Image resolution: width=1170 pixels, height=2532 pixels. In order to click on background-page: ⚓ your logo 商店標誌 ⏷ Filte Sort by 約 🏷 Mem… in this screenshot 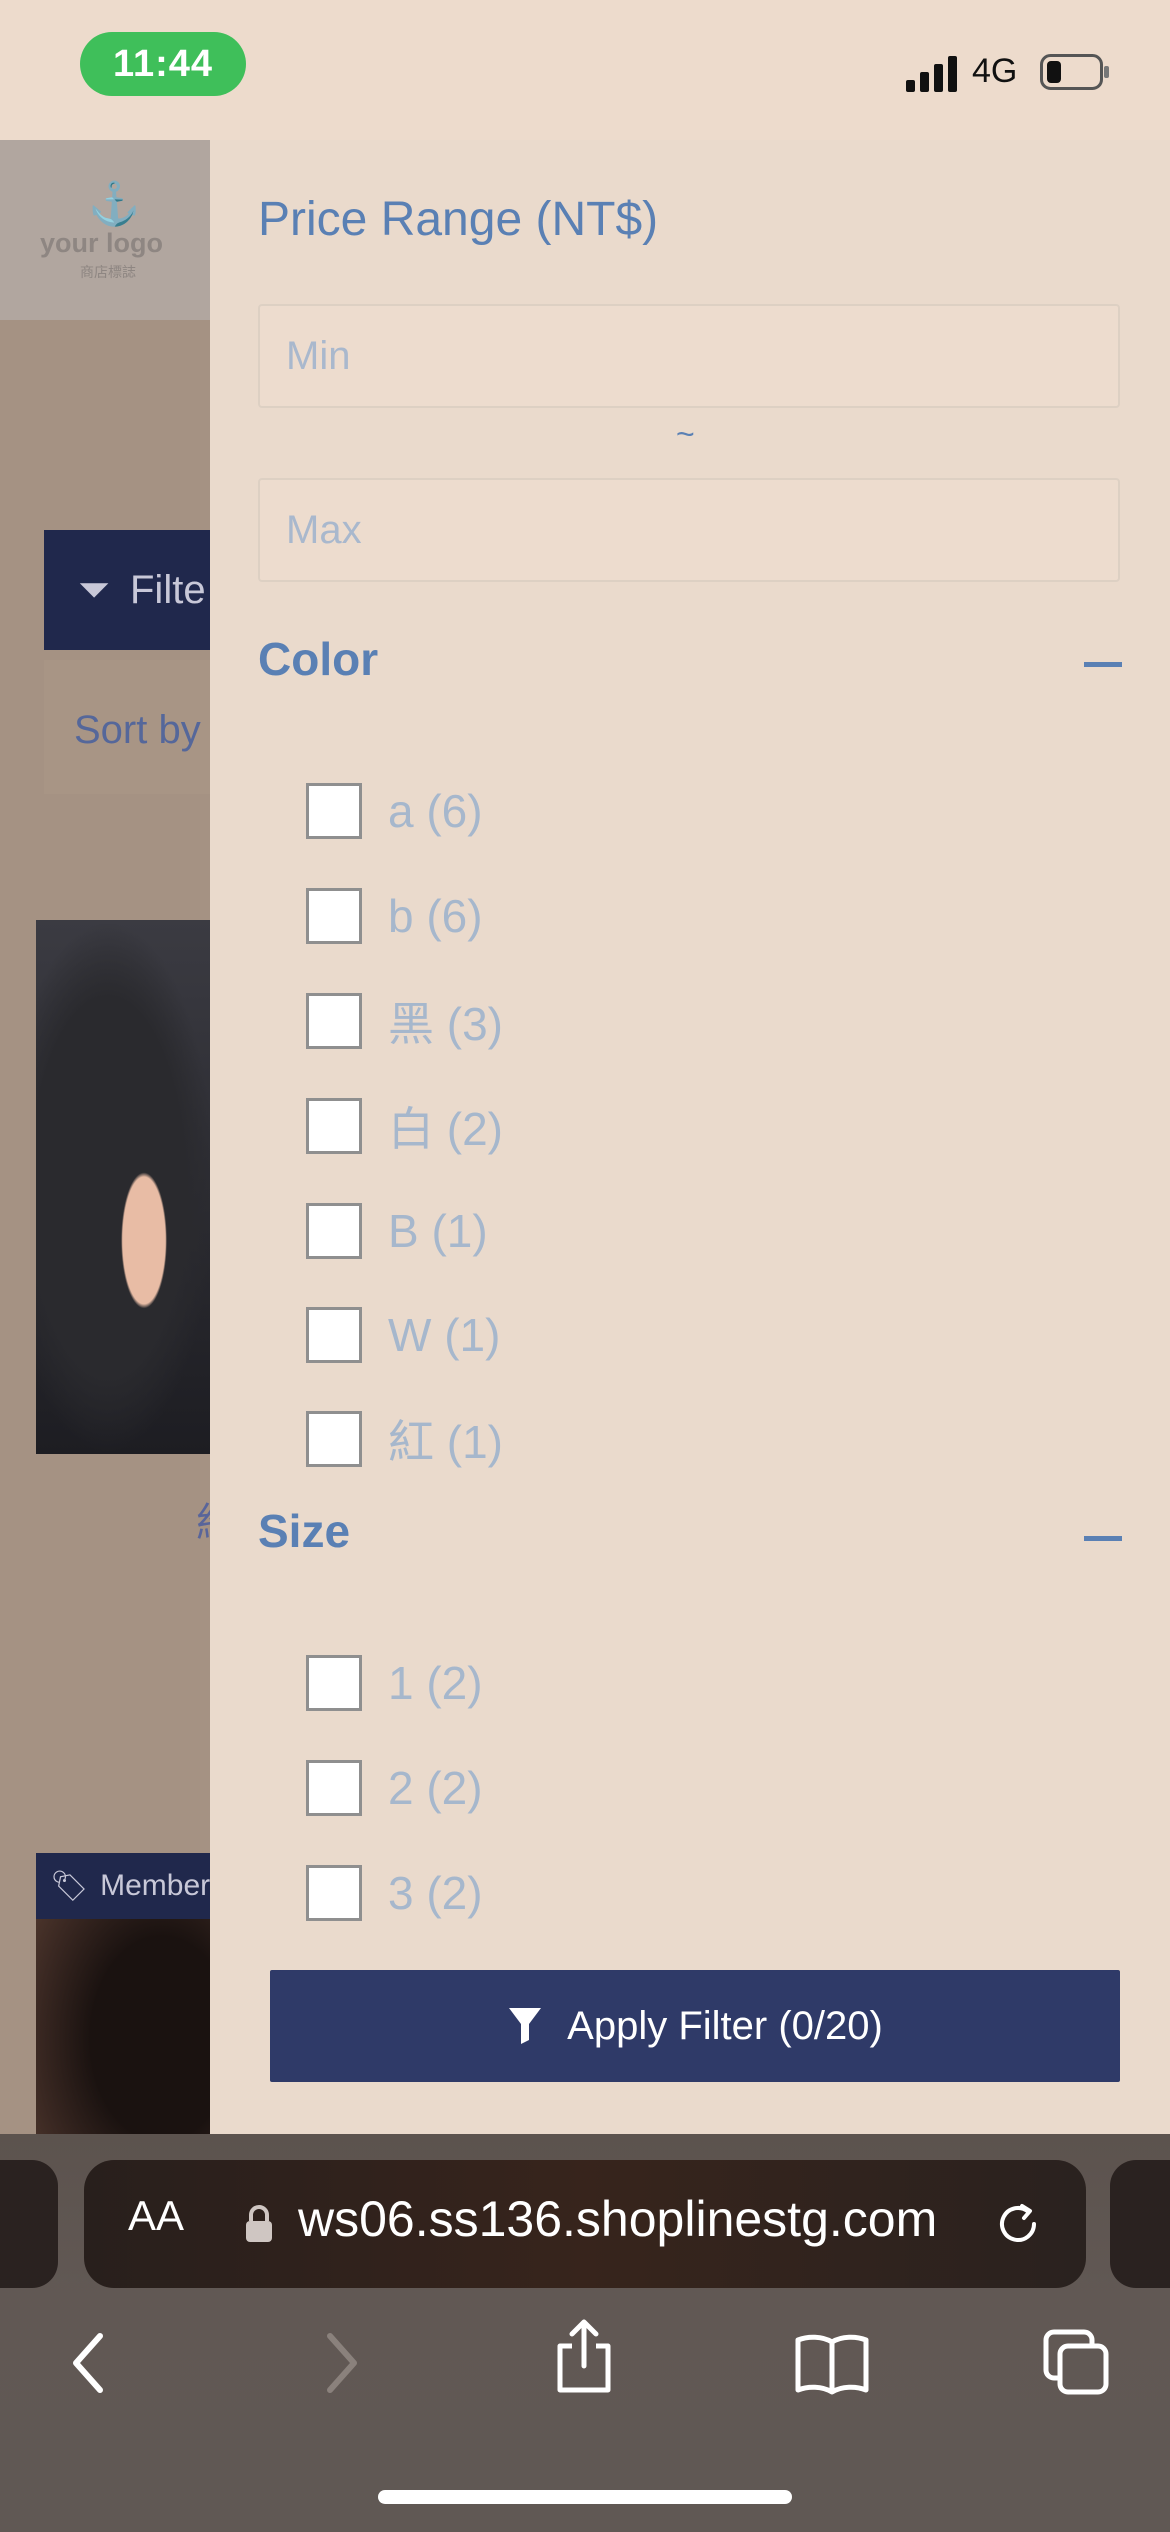, I will do `click(105, 1137)`.